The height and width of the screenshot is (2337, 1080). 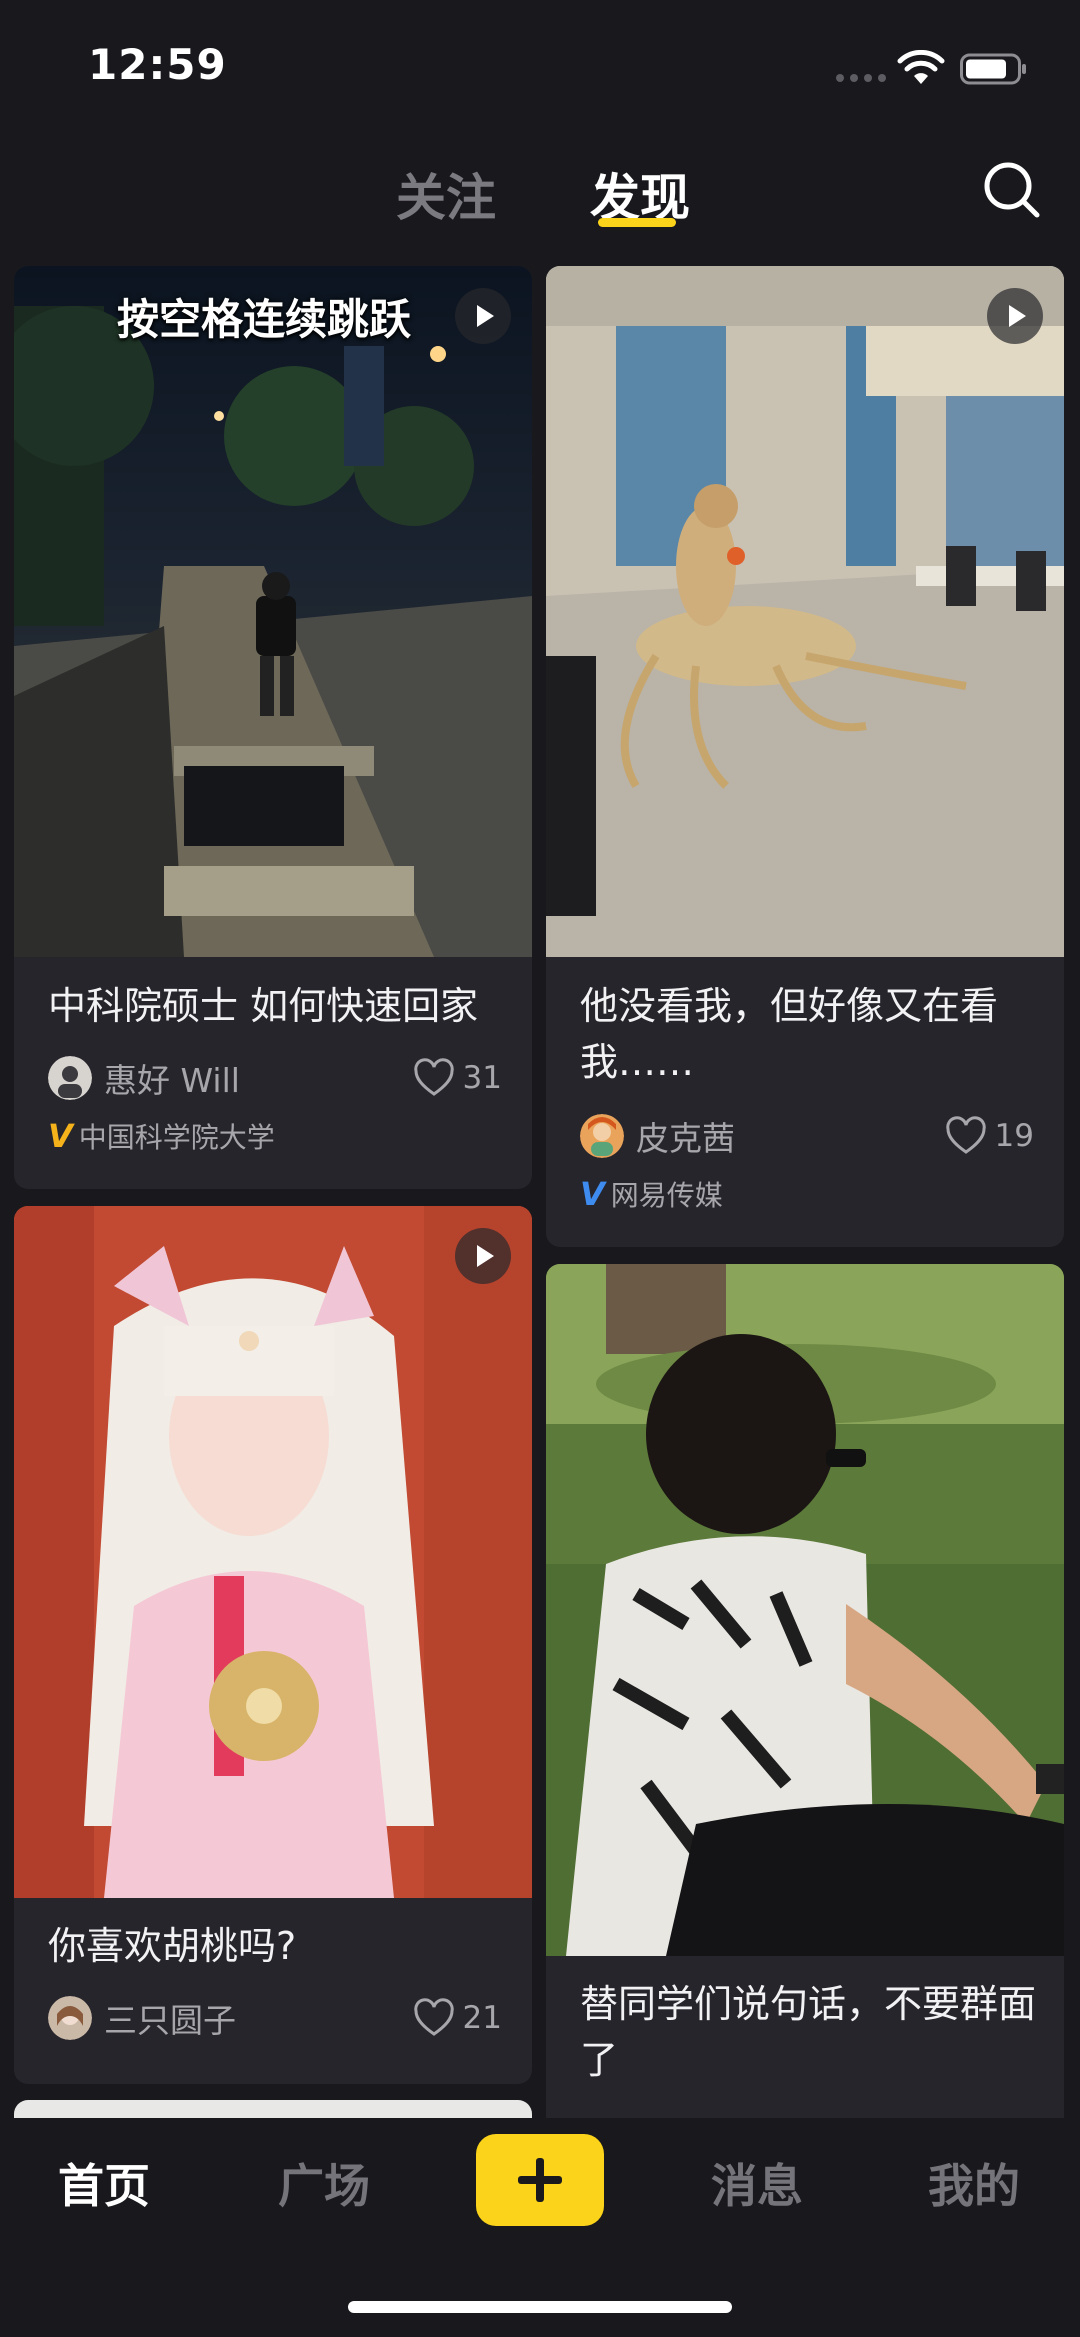 What do you see at coordinates (482, 1078) in the screenshot?
I see `like-count: 31` at bounding box center [482, 1078].